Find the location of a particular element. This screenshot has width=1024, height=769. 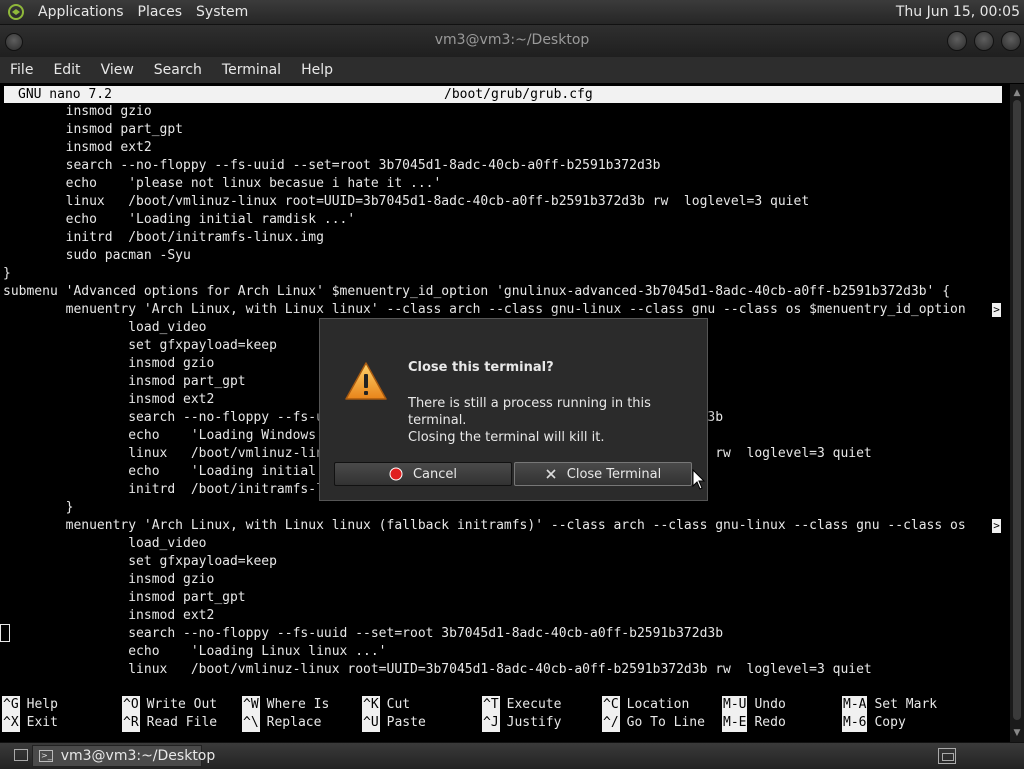

editor-line: load_video is located at coordinates (503, 544).